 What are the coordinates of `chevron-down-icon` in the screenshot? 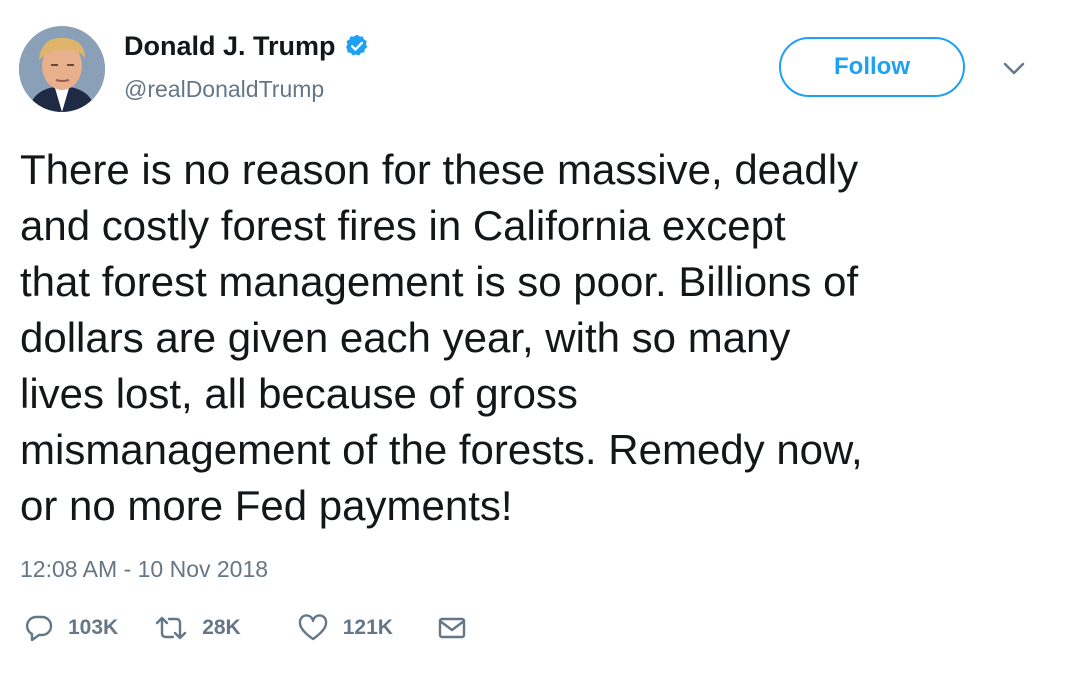 It's located at (1014, 68).